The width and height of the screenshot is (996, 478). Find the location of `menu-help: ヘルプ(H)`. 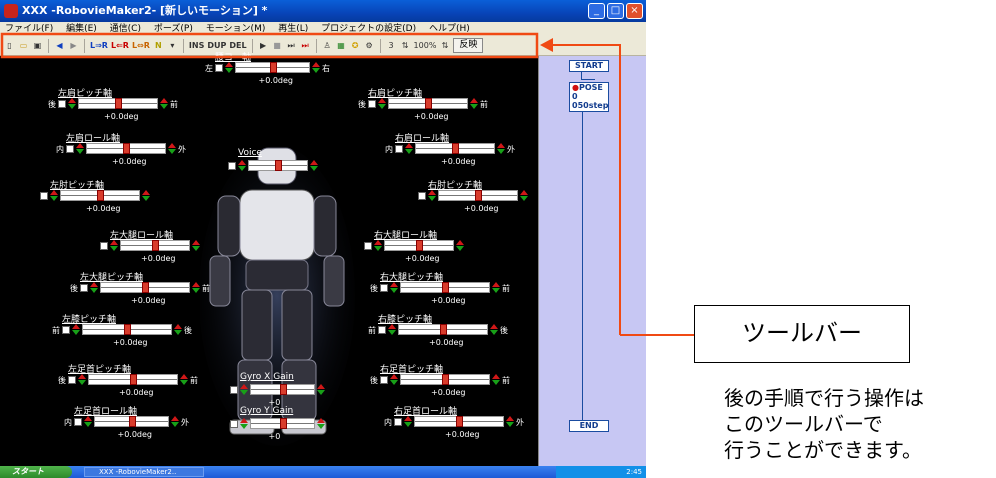

menu-help: ヘルプ(H) is located at coordinates (449, 29).